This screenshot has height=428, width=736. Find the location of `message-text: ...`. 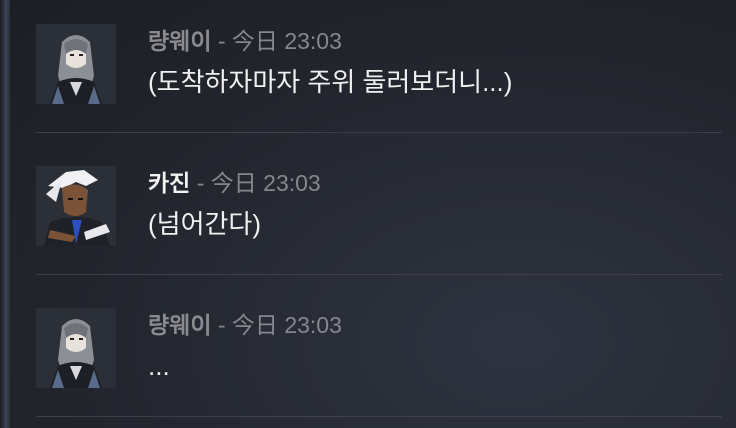

message-text: ... is located at coordinates (159, 366).